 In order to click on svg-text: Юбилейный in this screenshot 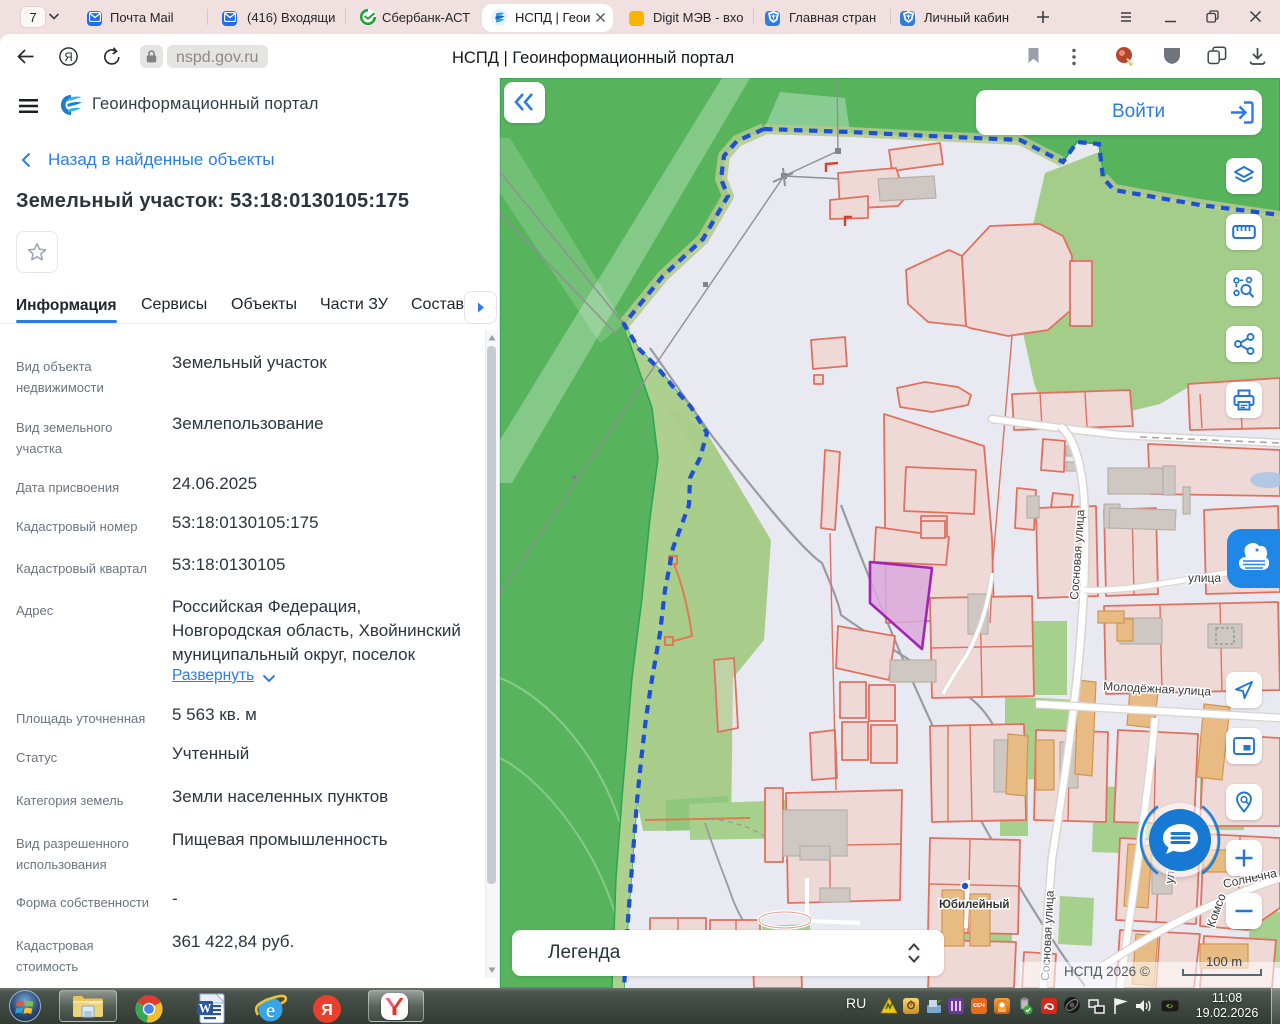, I will do `click(974, 905)`.